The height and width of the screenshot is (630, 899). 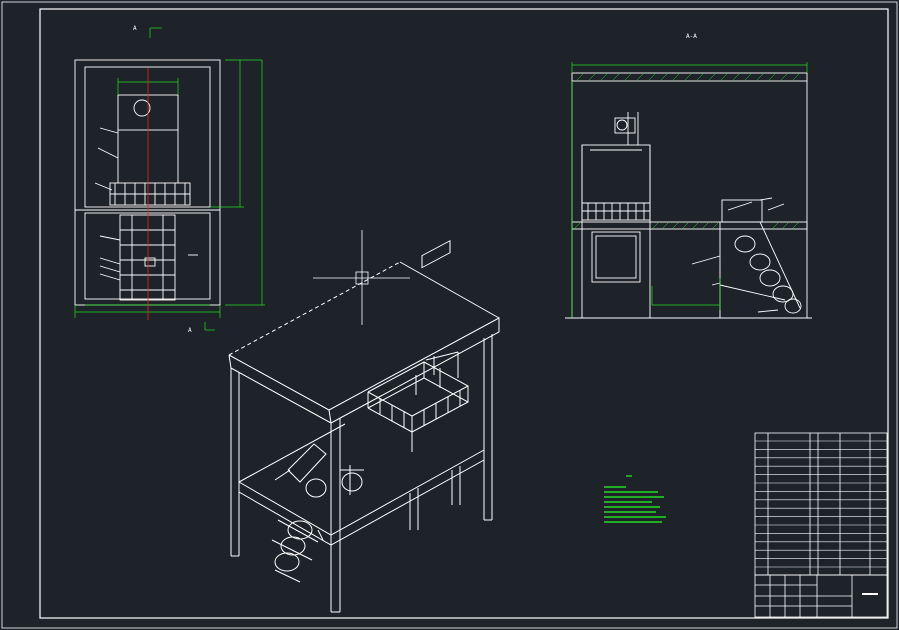 I want to click on title-block, so click(x=821, y=596).